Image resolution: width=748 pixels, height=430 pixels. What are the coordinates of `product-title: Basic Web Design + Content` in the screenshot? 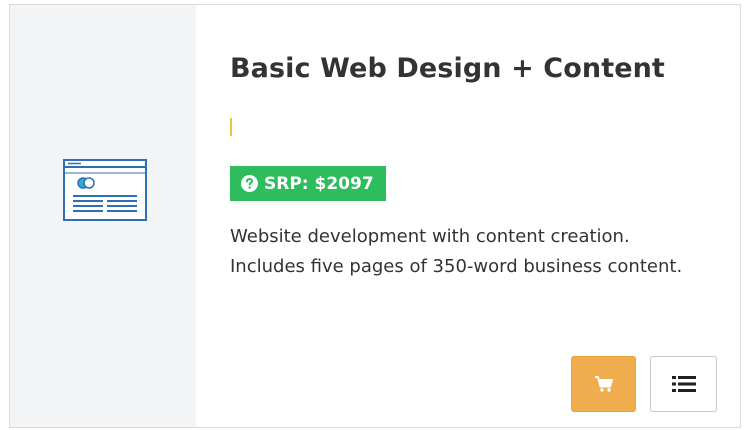 It's located at (447, 68).